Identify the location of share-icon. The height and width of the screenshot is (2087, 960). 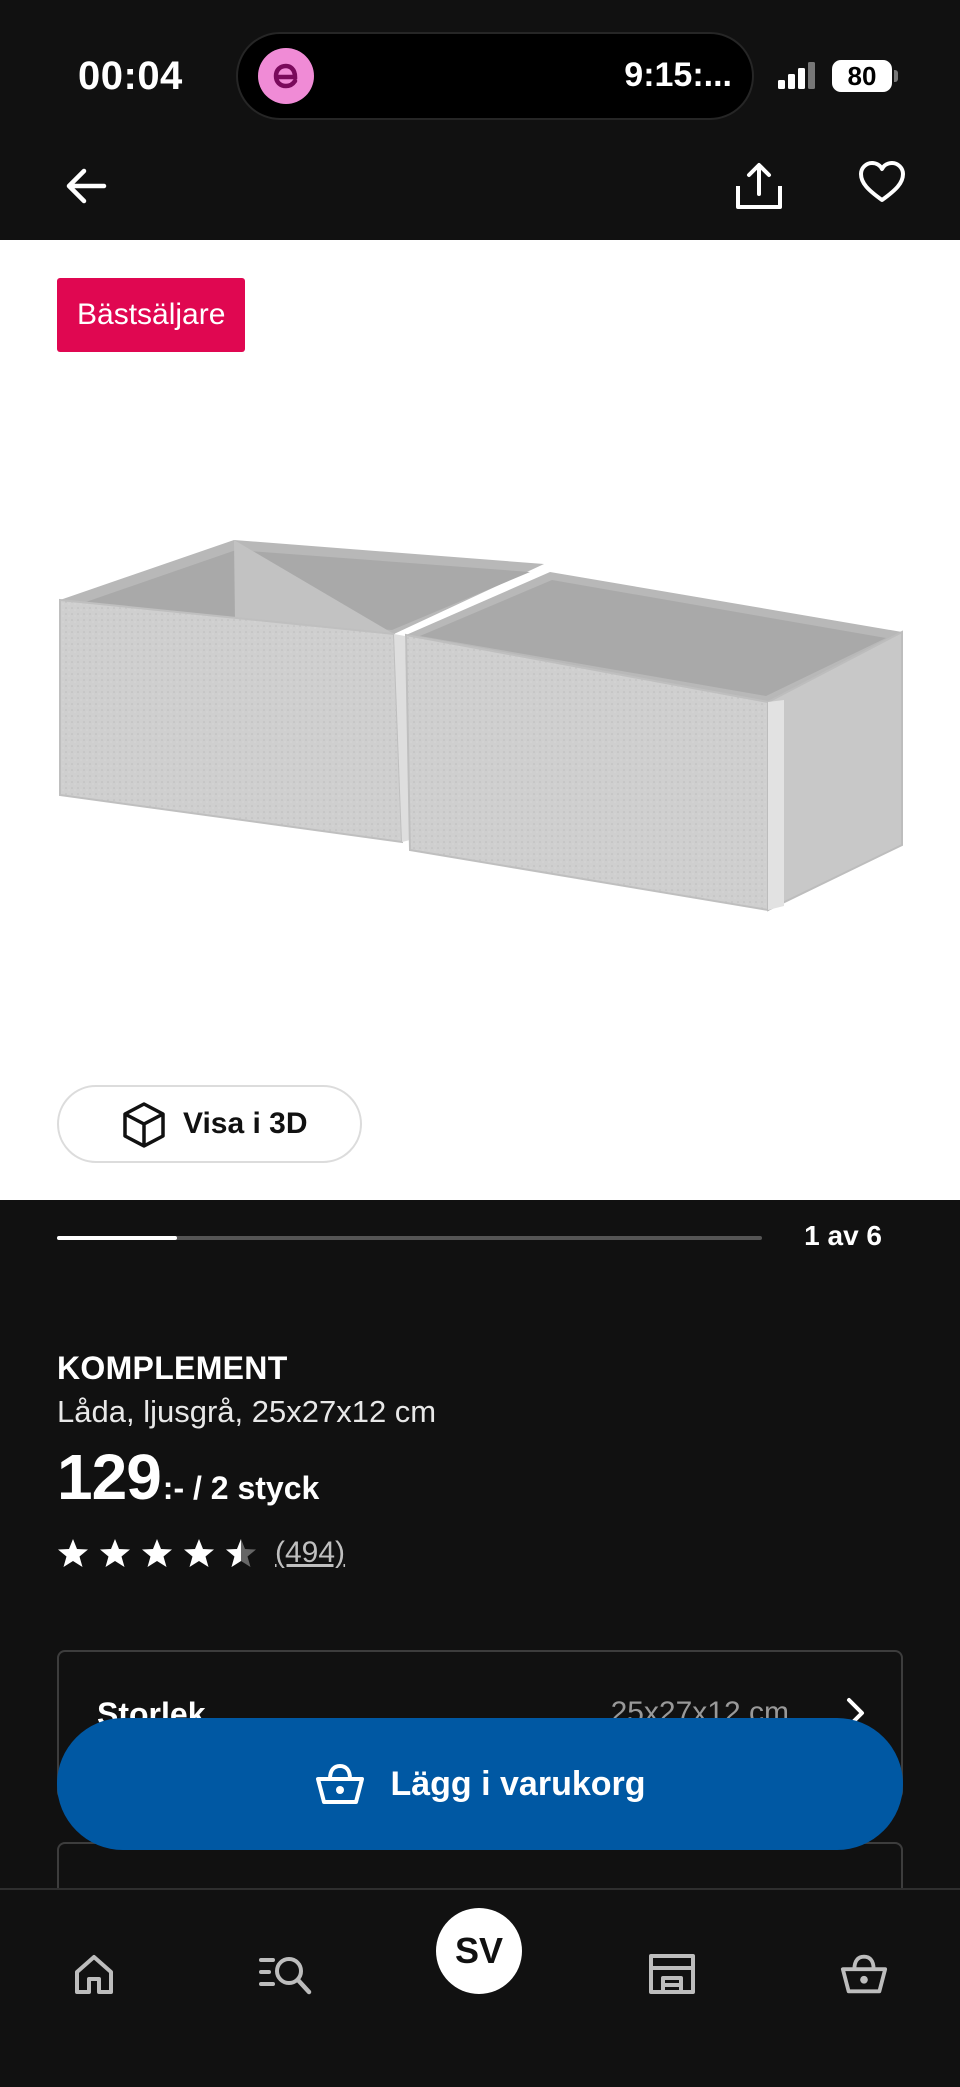
(759, 186).